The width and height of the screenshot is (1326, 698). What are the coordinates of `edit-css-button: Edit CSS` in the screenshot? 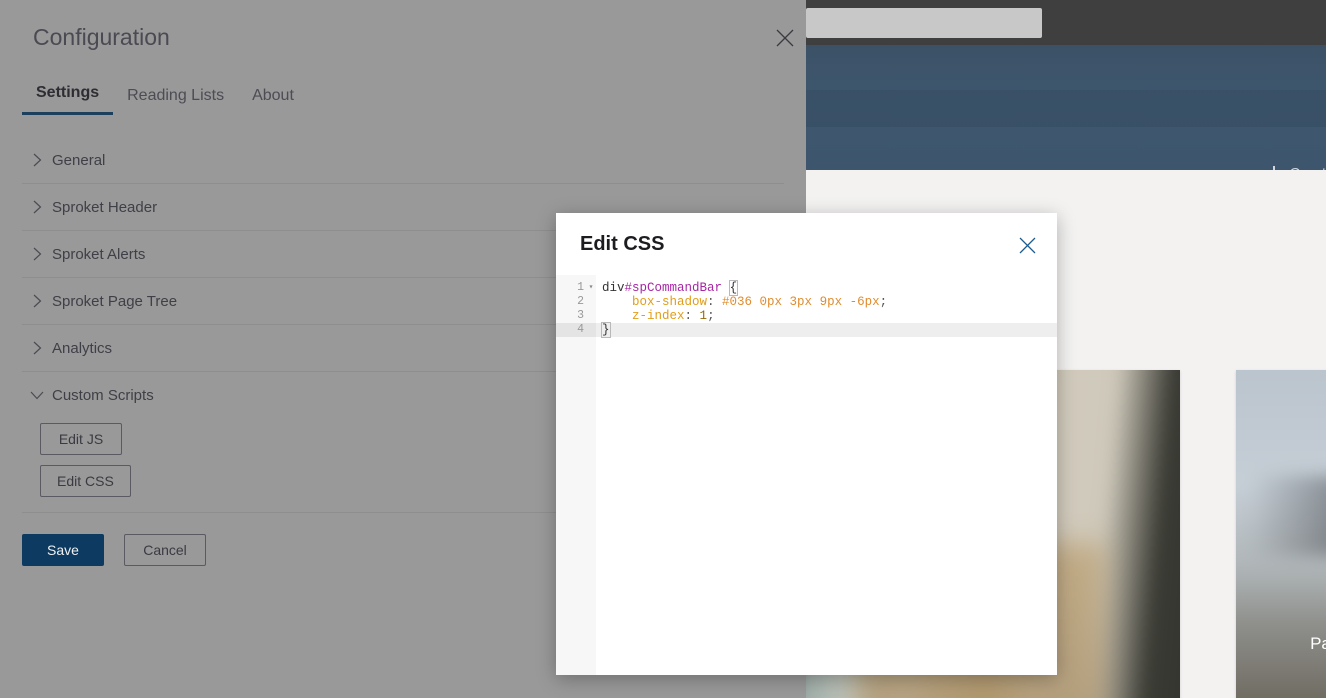 It's located at (85, 481).